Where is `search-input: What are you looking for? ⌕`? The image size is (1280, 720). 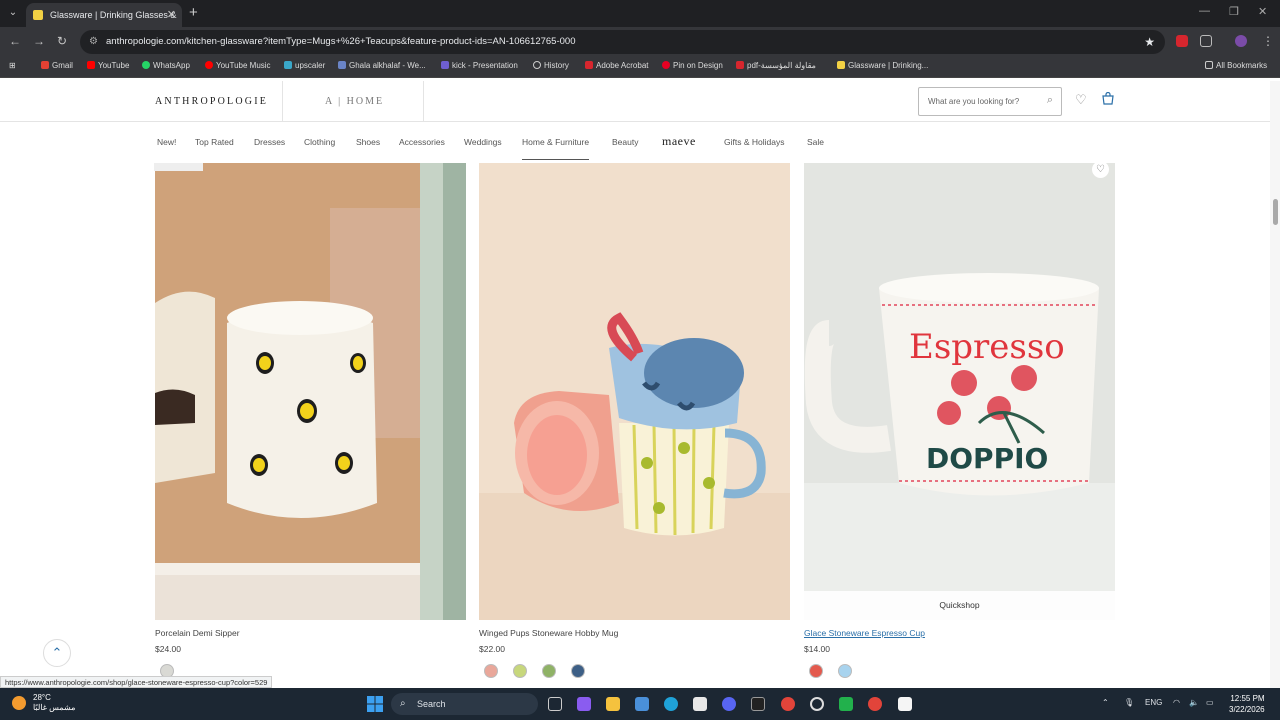
search-input: What are you looking for? ⌕ is located at coordinates (990, 101).